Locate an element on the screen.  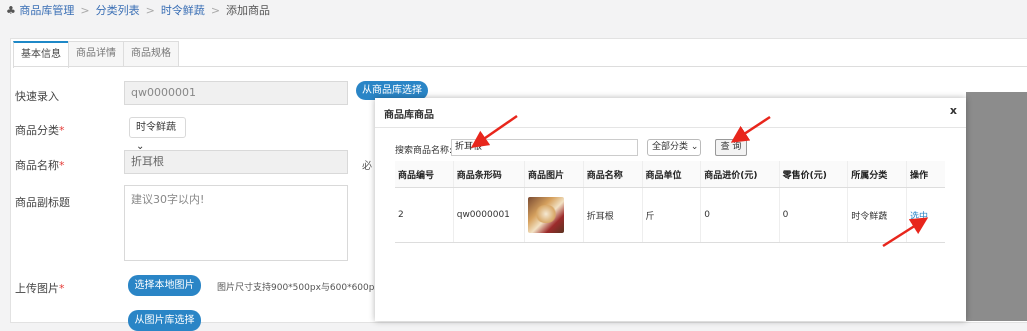
arrow-to-select-link is located at coordinates (905, 232).